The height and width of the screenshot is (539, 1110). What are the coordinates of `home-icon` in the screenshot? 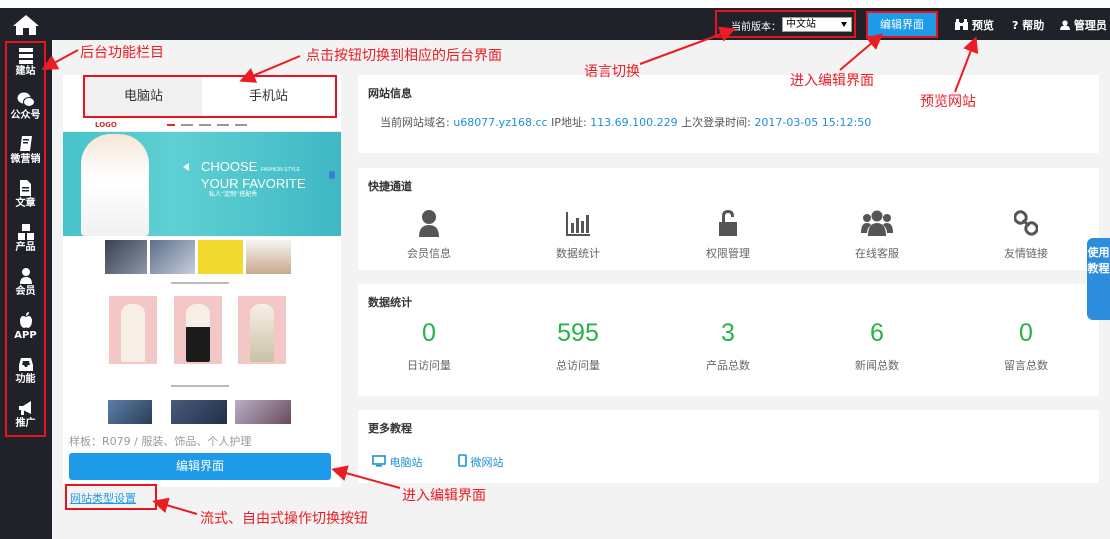 It's located at (26, 25).